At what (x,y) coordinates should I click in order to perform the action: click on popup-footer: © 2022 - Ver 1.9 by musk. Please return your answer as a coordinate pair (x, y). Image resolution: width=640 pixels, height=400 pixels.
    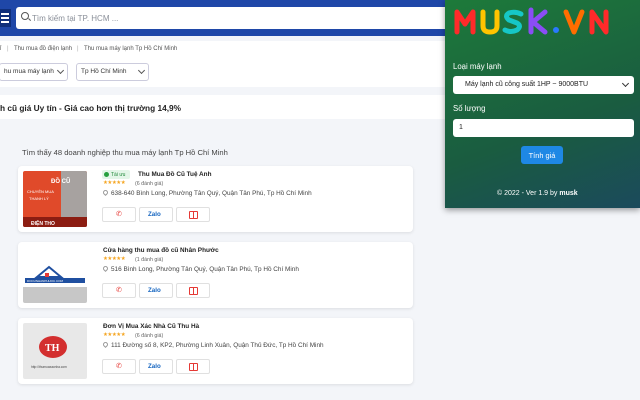
    Looking at the image, I should click on (537, 193).